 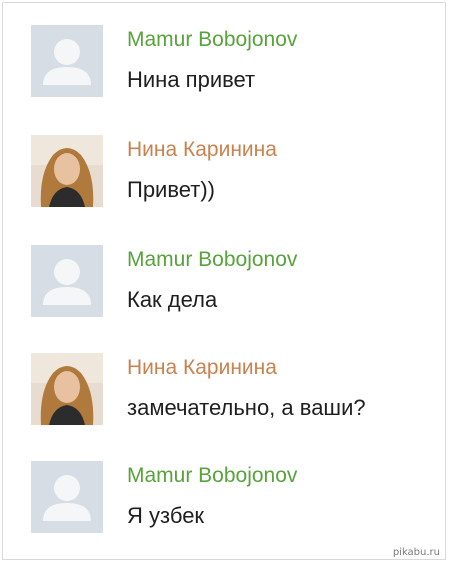 I want to click on message-text: Привет)), so click(x=171, y=189).